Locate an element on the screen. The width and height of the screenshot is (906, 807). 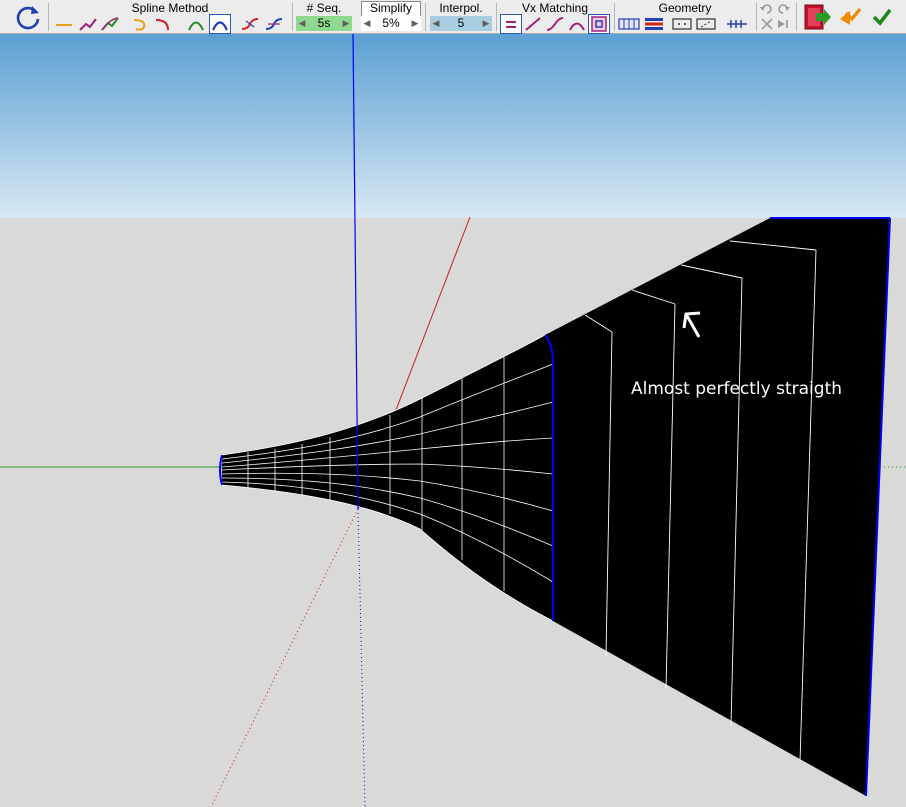
geometry-grid-icon is located at coordinates (629, 24).